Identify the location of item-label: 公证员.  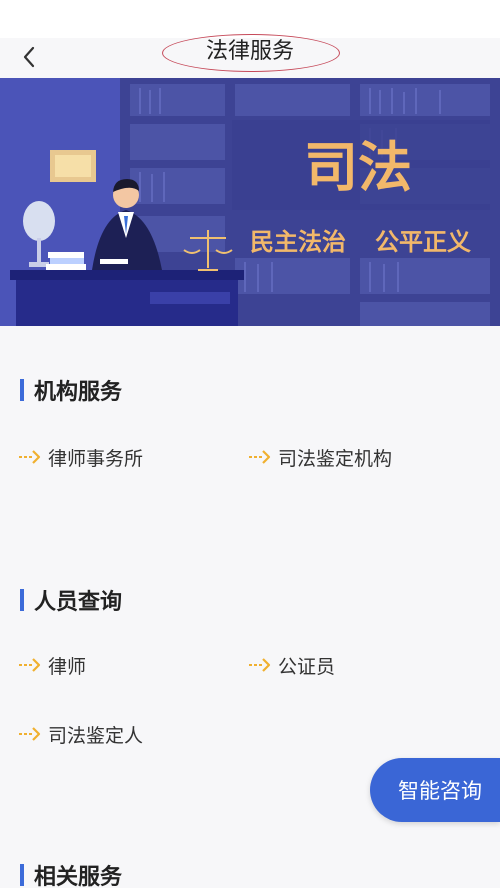
(307, 666).